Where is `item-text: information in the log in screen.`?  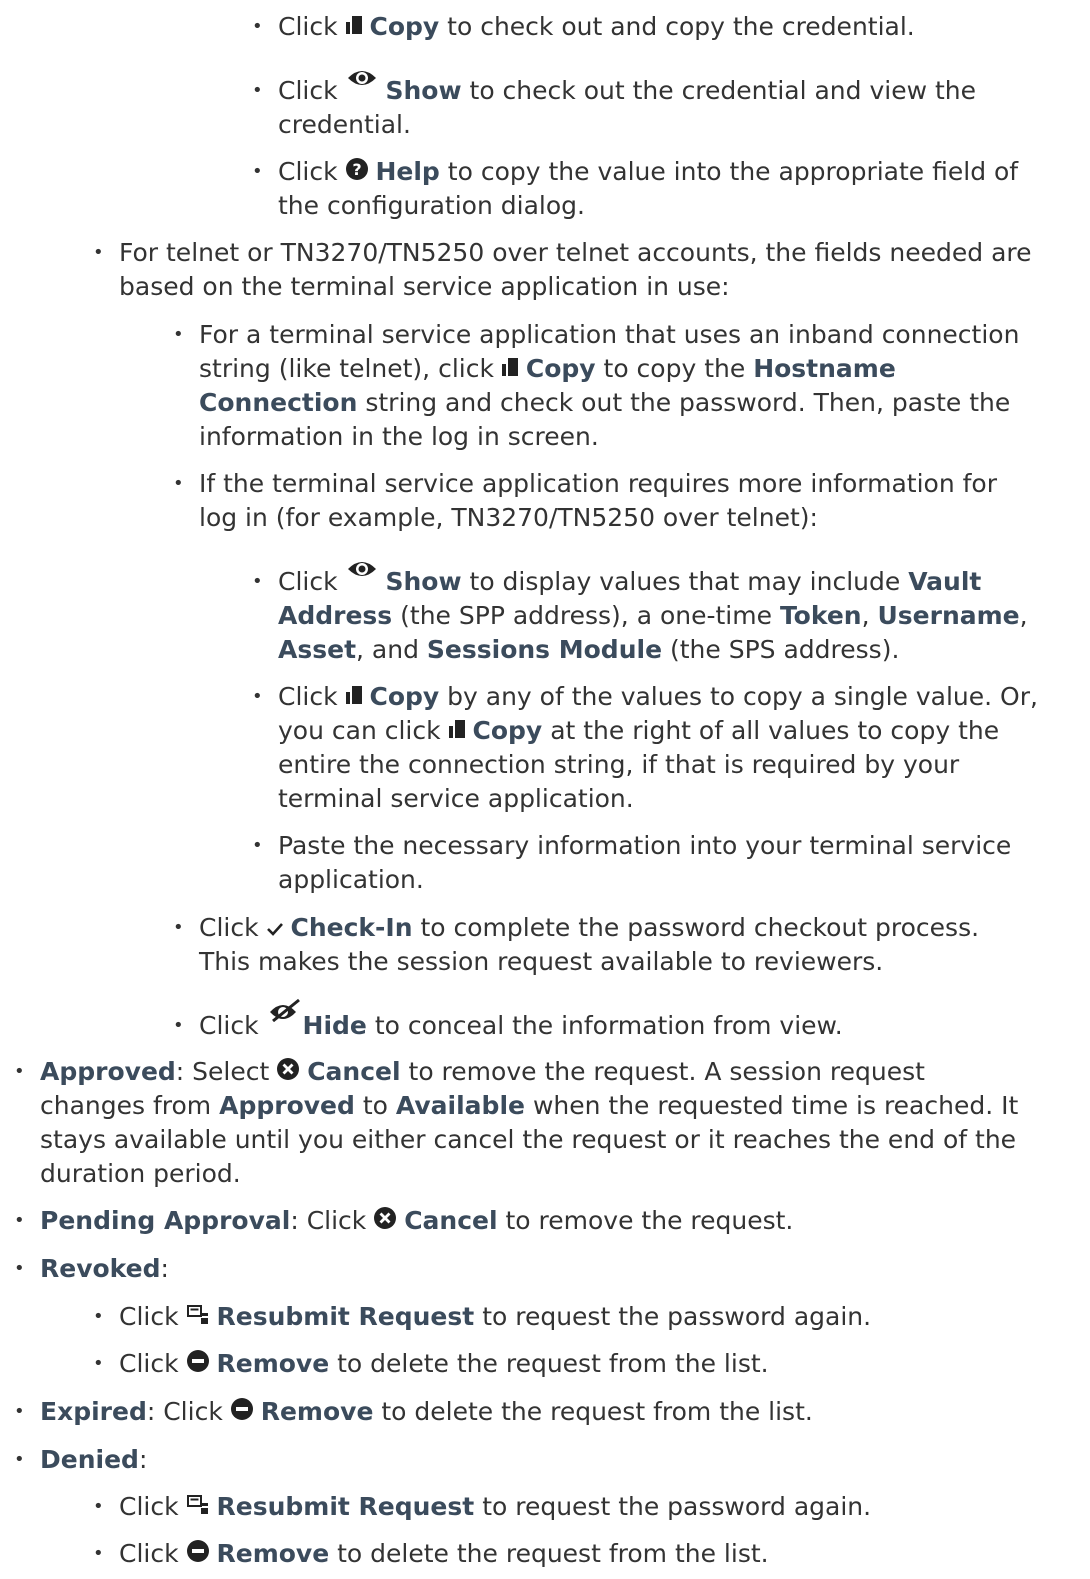 item-text: information in the log in screen. is located at coordinates (399, 436).